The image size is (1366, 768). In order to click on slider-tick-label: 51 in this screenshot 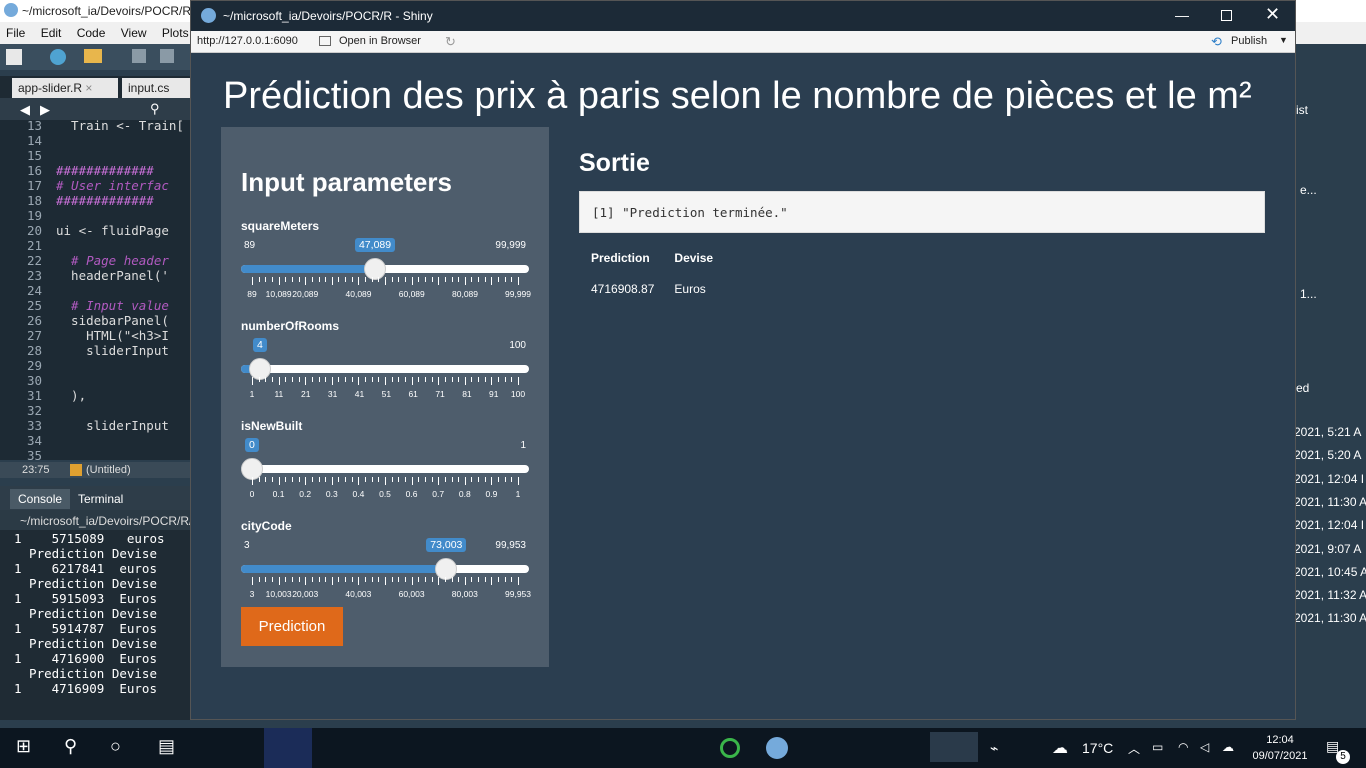, I will do `click(386, 394)`.